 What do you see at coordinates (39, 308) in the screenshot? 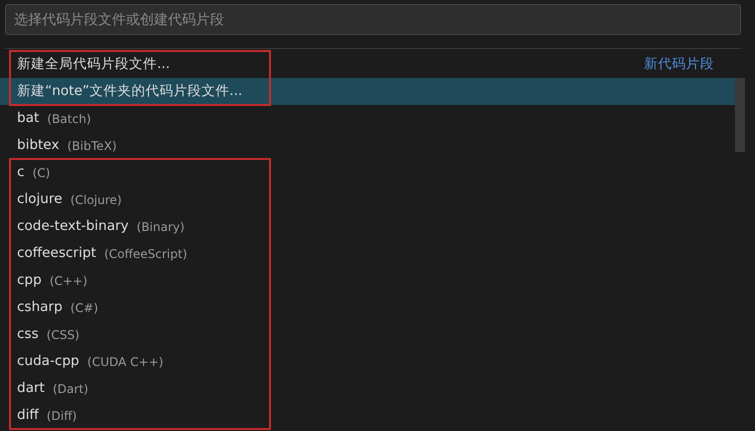
I see `language-id: csharp` at bounding box center [39, 308].